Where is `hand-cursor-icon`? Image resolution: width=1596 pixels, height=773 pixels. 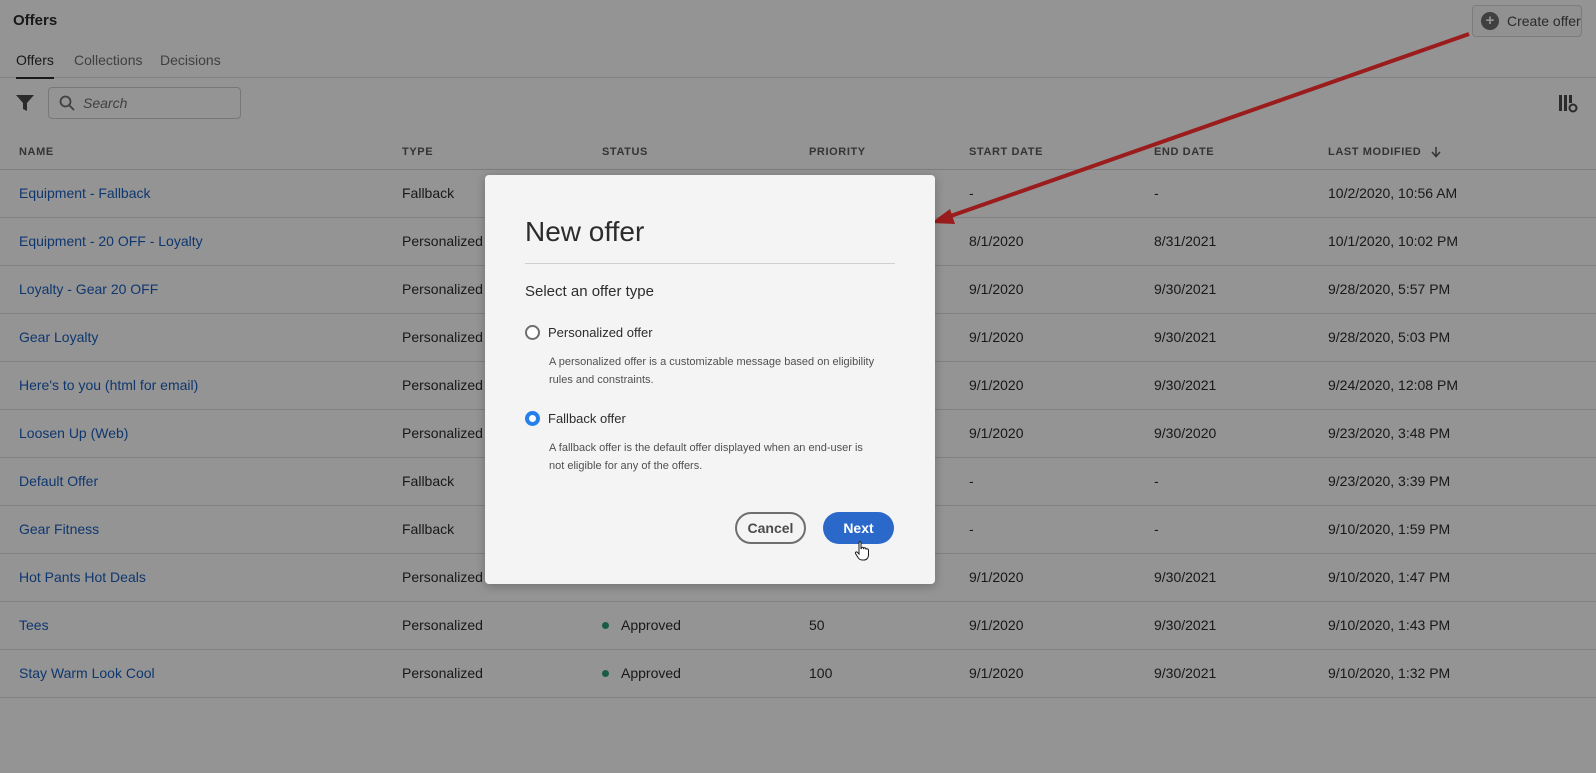
hand-cursor-icon is located at coordinates (861, 551).